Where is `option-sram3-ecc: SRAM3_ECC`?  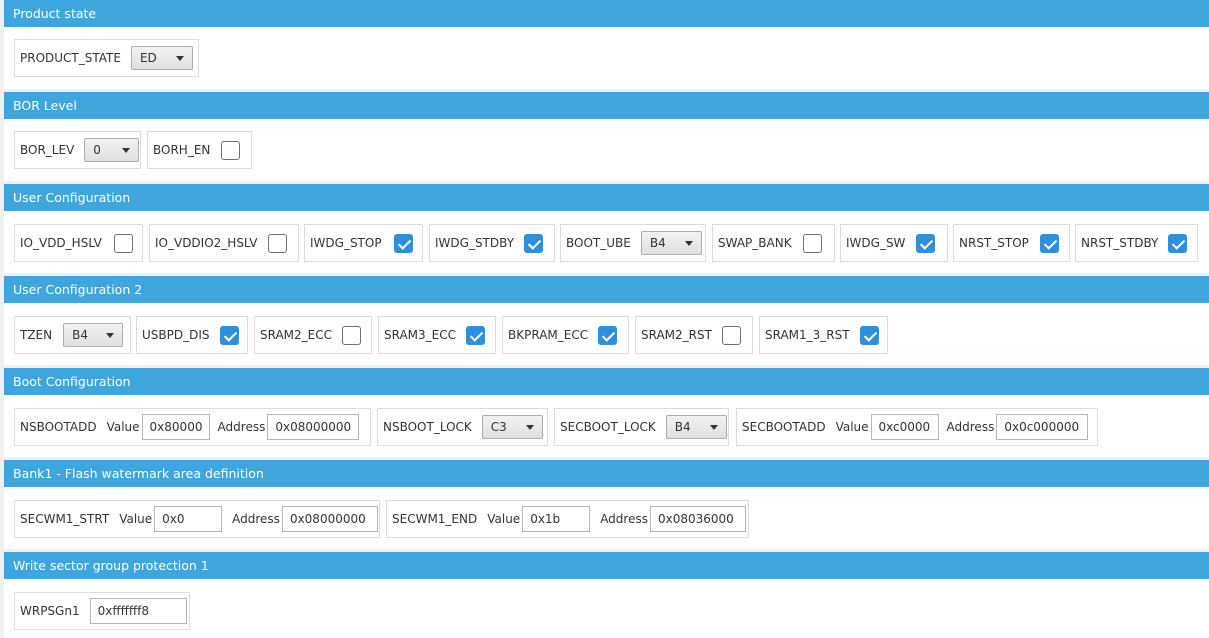 option-sram3-ecc: SRAM3_ECC is located at coordinates (437, 335).